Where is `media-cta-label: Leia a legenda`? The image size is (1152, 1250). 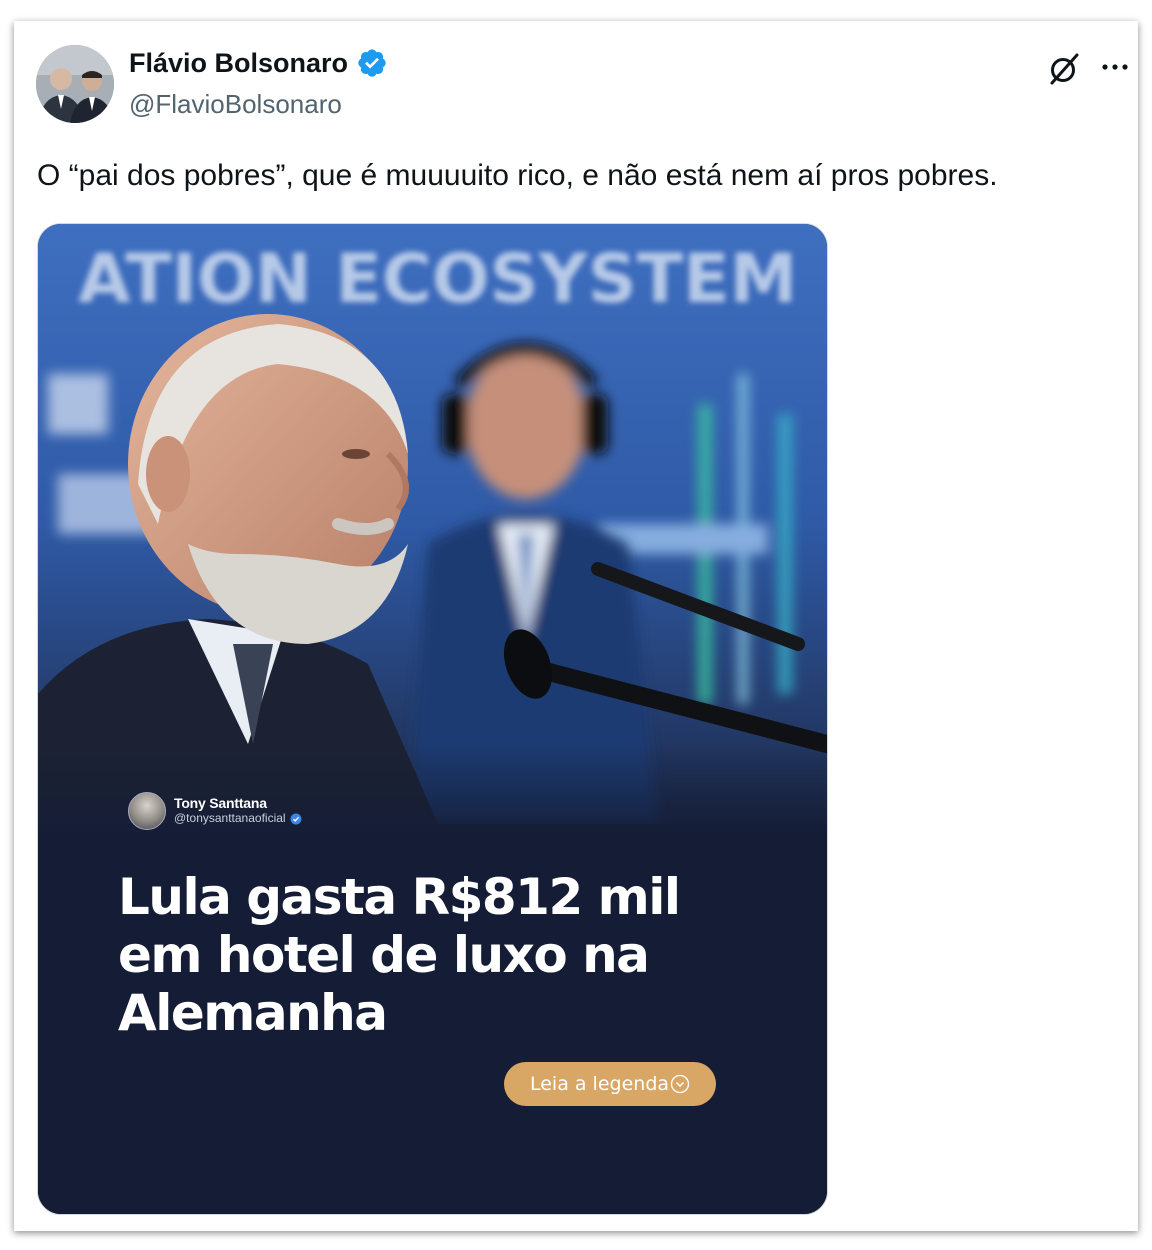
media-cta-label: Leia a legenda is located at coordinates (599, 1084).